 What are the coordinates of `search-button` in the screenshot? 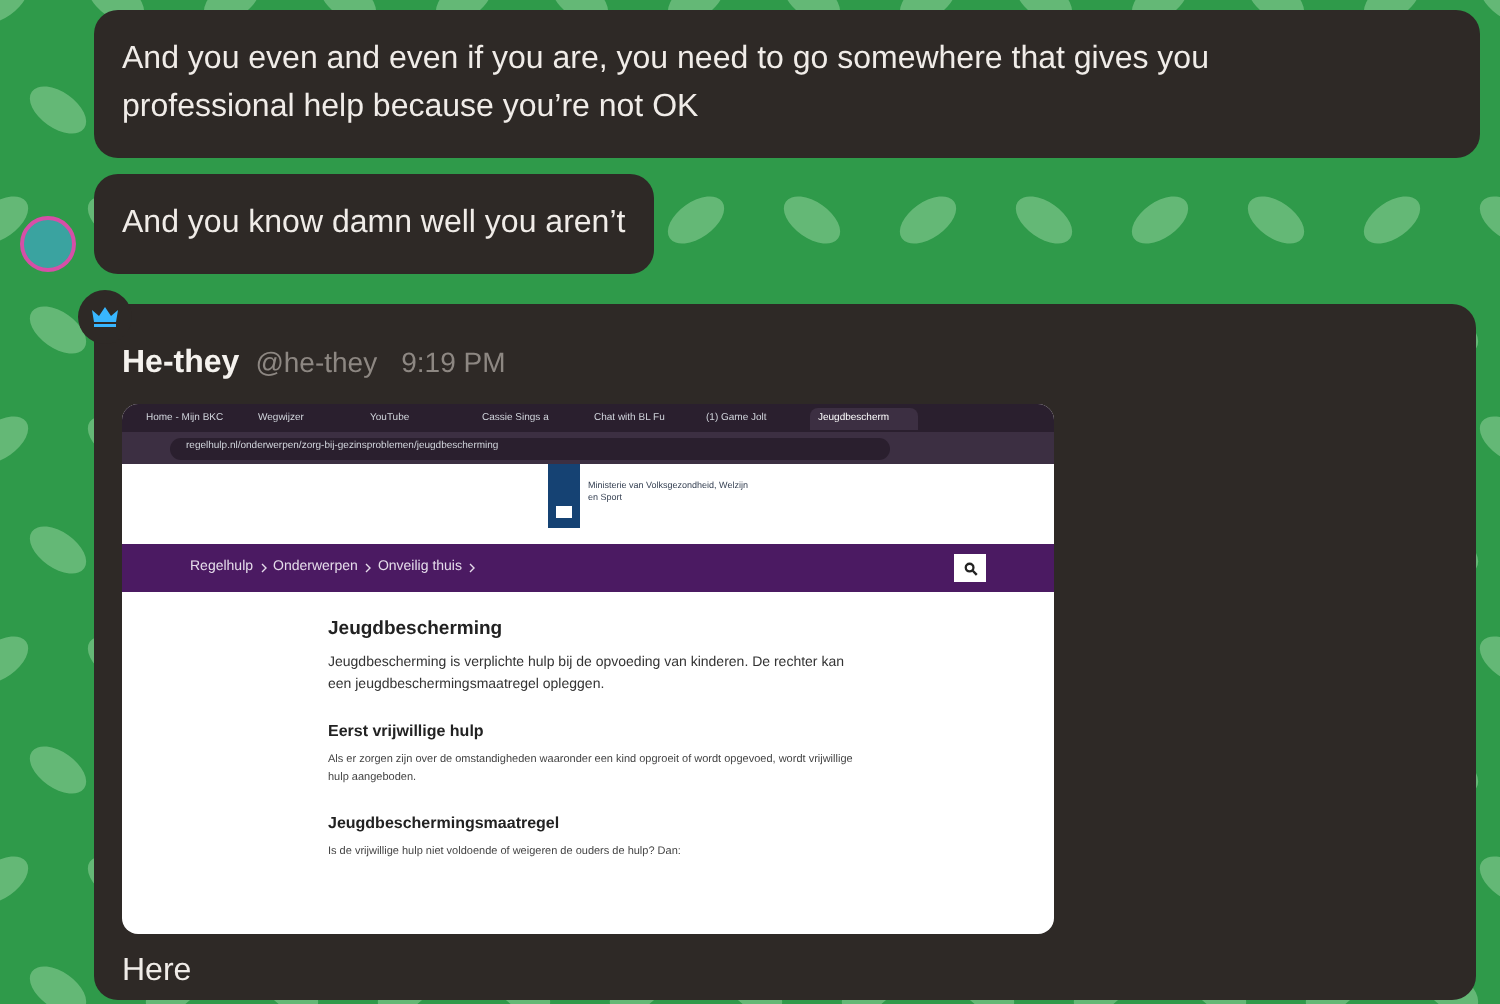 It's located at (970, 568).